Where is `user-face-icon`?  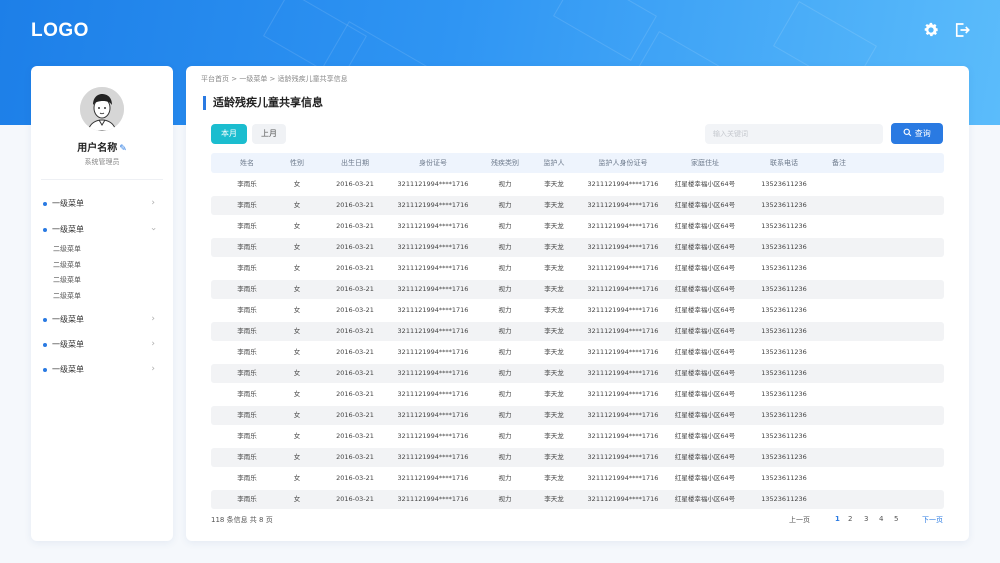
user-face-icon is located at coordinates (102, 109).